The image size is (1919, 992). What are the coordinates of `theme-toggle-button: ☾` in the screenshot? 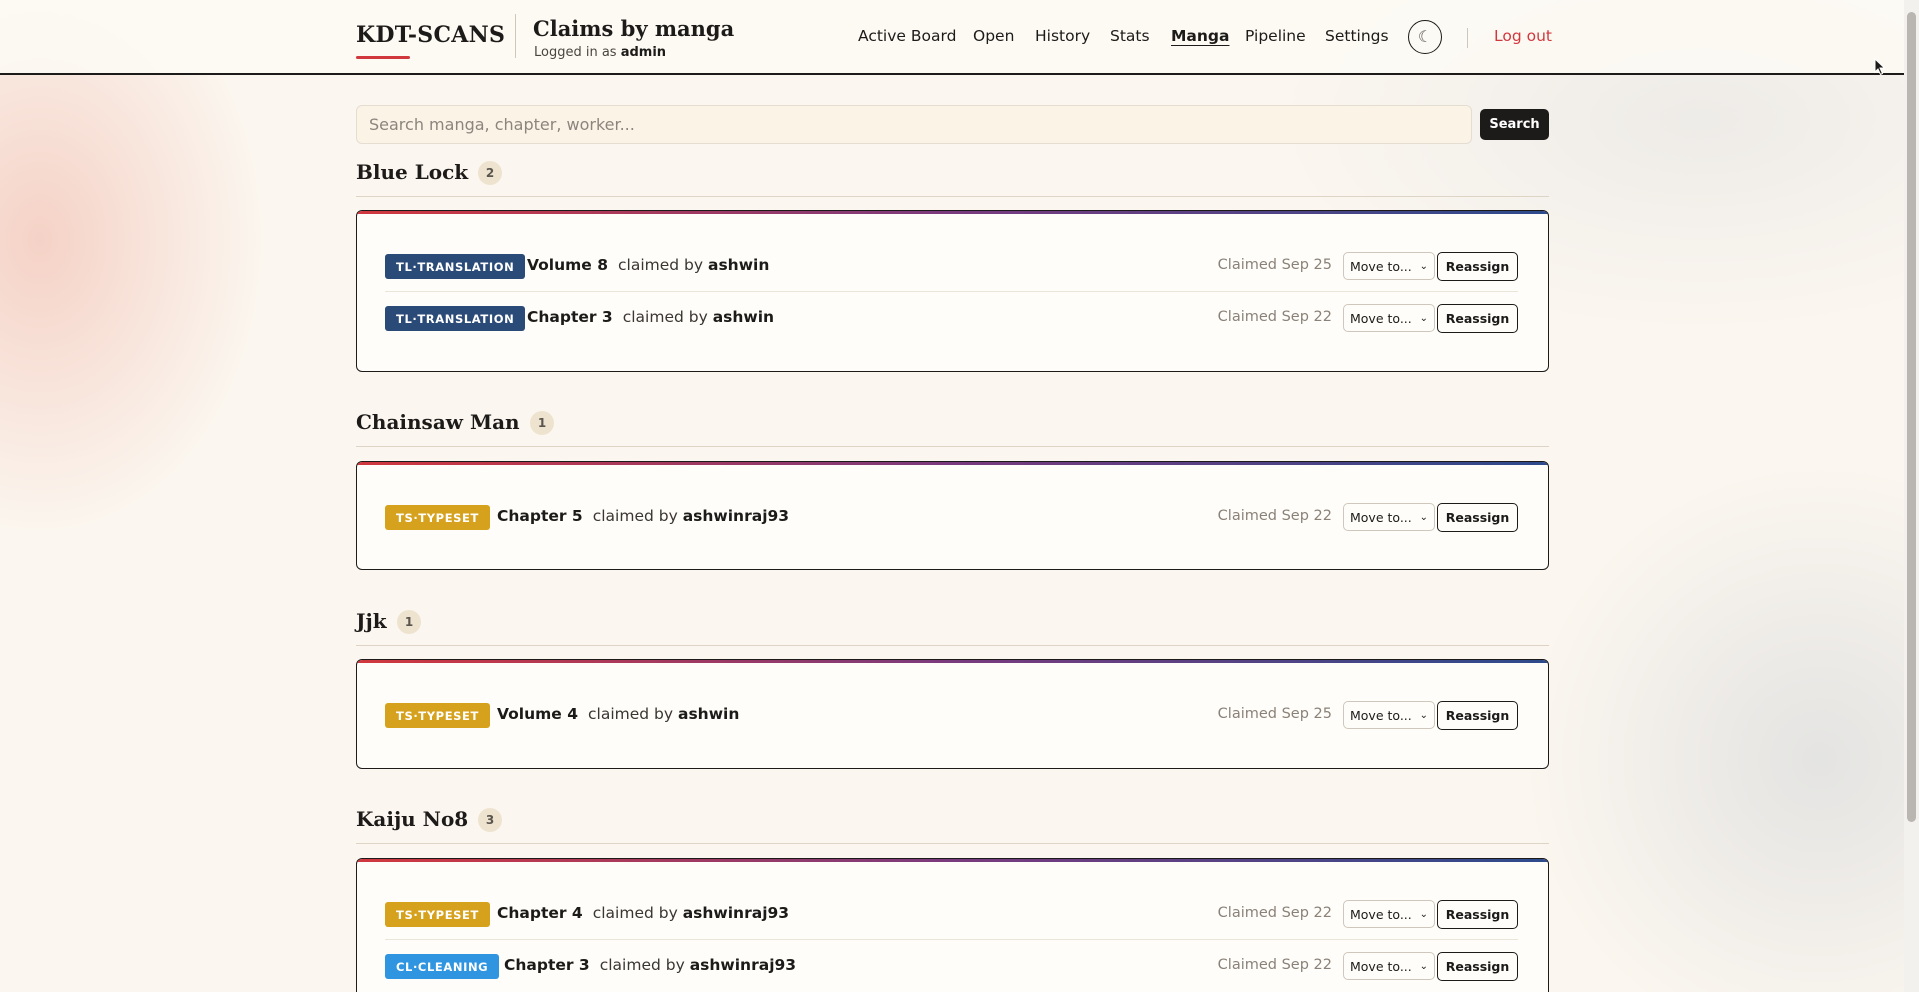 It's located at (1425, 37).